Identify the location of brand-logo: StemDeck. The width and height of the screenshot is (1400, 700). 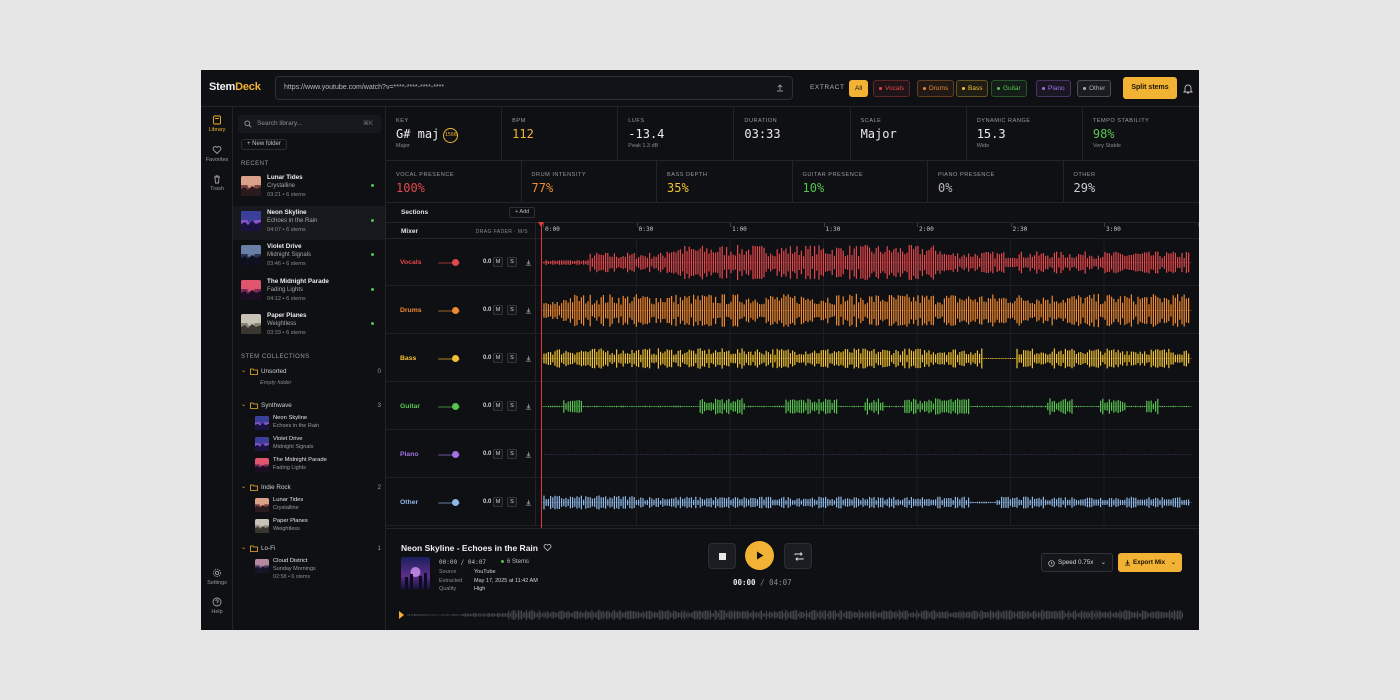
(235, 87).